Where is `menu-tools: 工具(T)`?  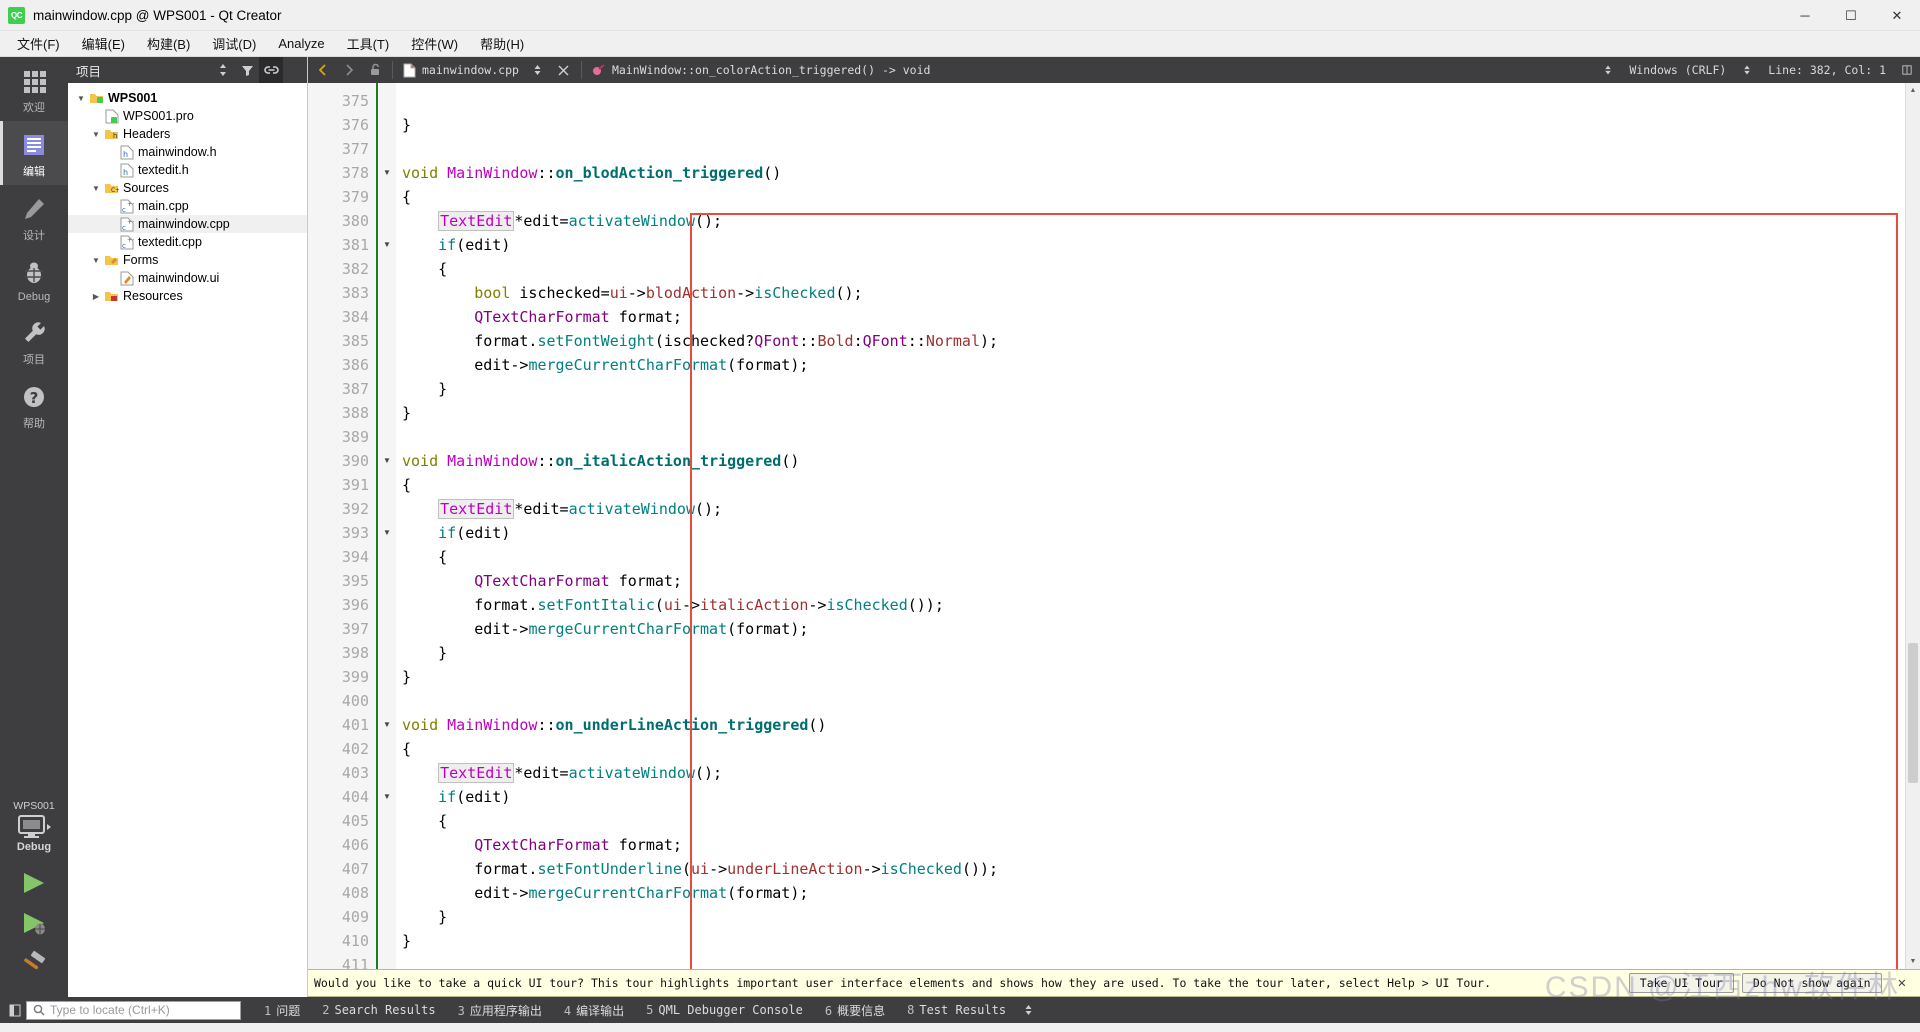 menu-tools: 工具(T) is located at coordinates (368, 43).